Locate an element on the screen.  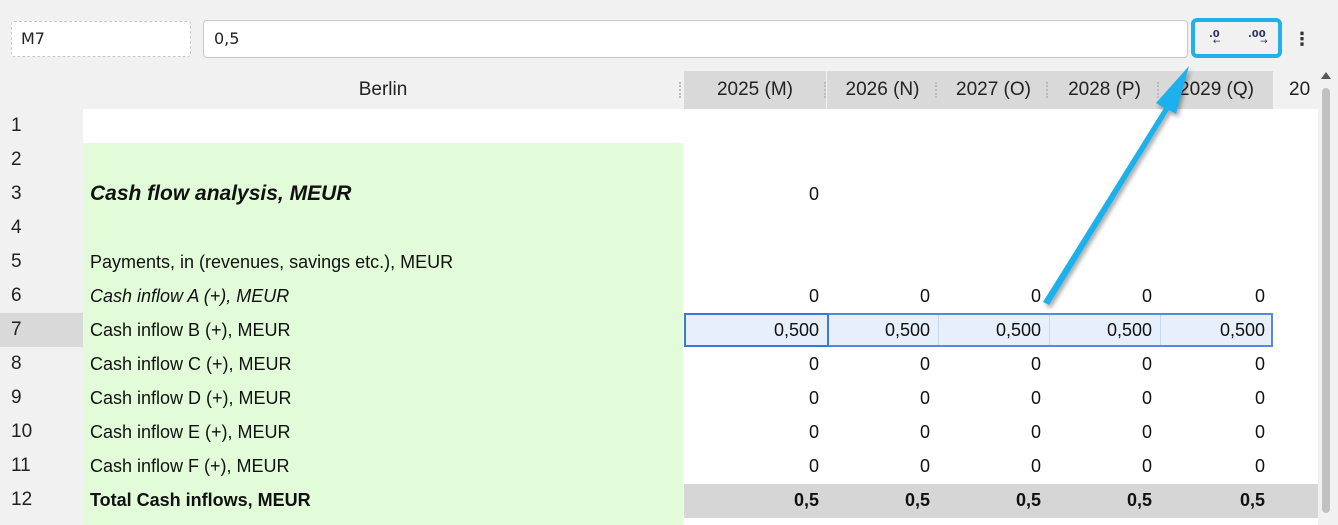
column-header-overflow: 20 is located at coordinates (1295, 90).